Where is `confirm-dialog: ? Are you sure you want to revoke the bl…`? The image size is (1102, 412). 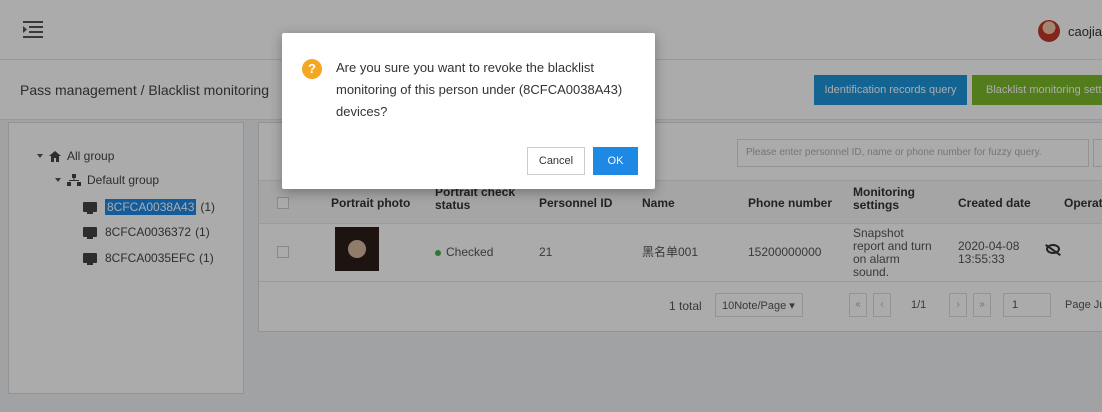
confirm-dialog: ? Are you sure you want to revoke the bl… is located at coordinates (468, 111).